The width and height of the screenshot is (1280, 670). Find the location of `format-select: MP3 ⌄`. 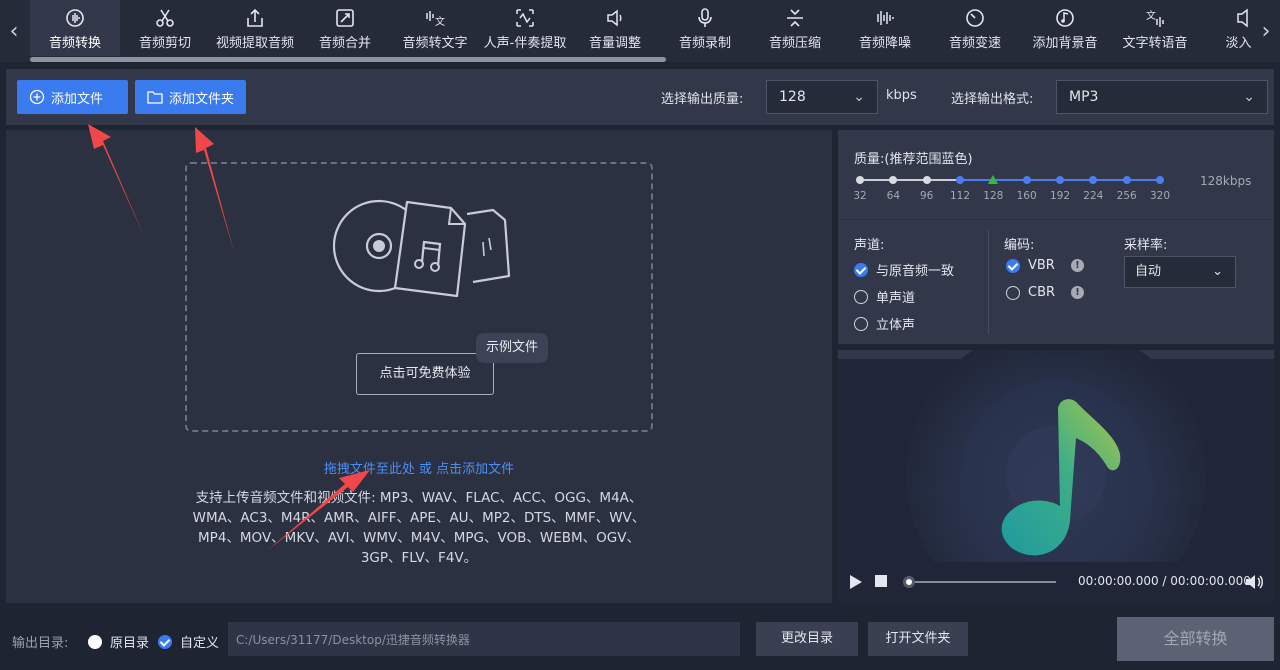

format-select: MP3 ⌄ is located at coordinates (1162, 97).